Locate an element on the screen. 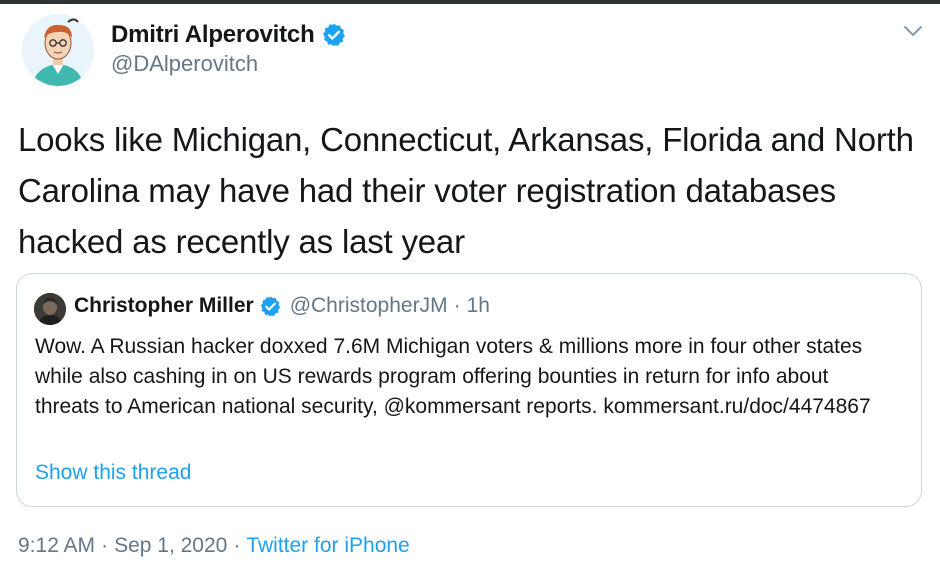 This screenshot has height=572, width=940. tweet-time: 9:12 AM is located at coordinates (56, 546).